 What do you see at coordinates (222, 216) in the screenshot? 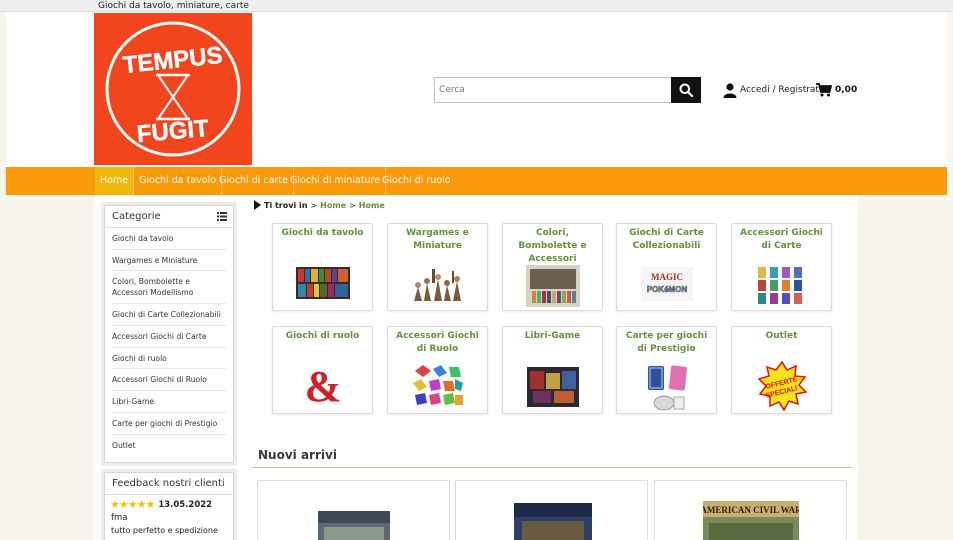
I see `list-icon` at bounding box center [222, 216].